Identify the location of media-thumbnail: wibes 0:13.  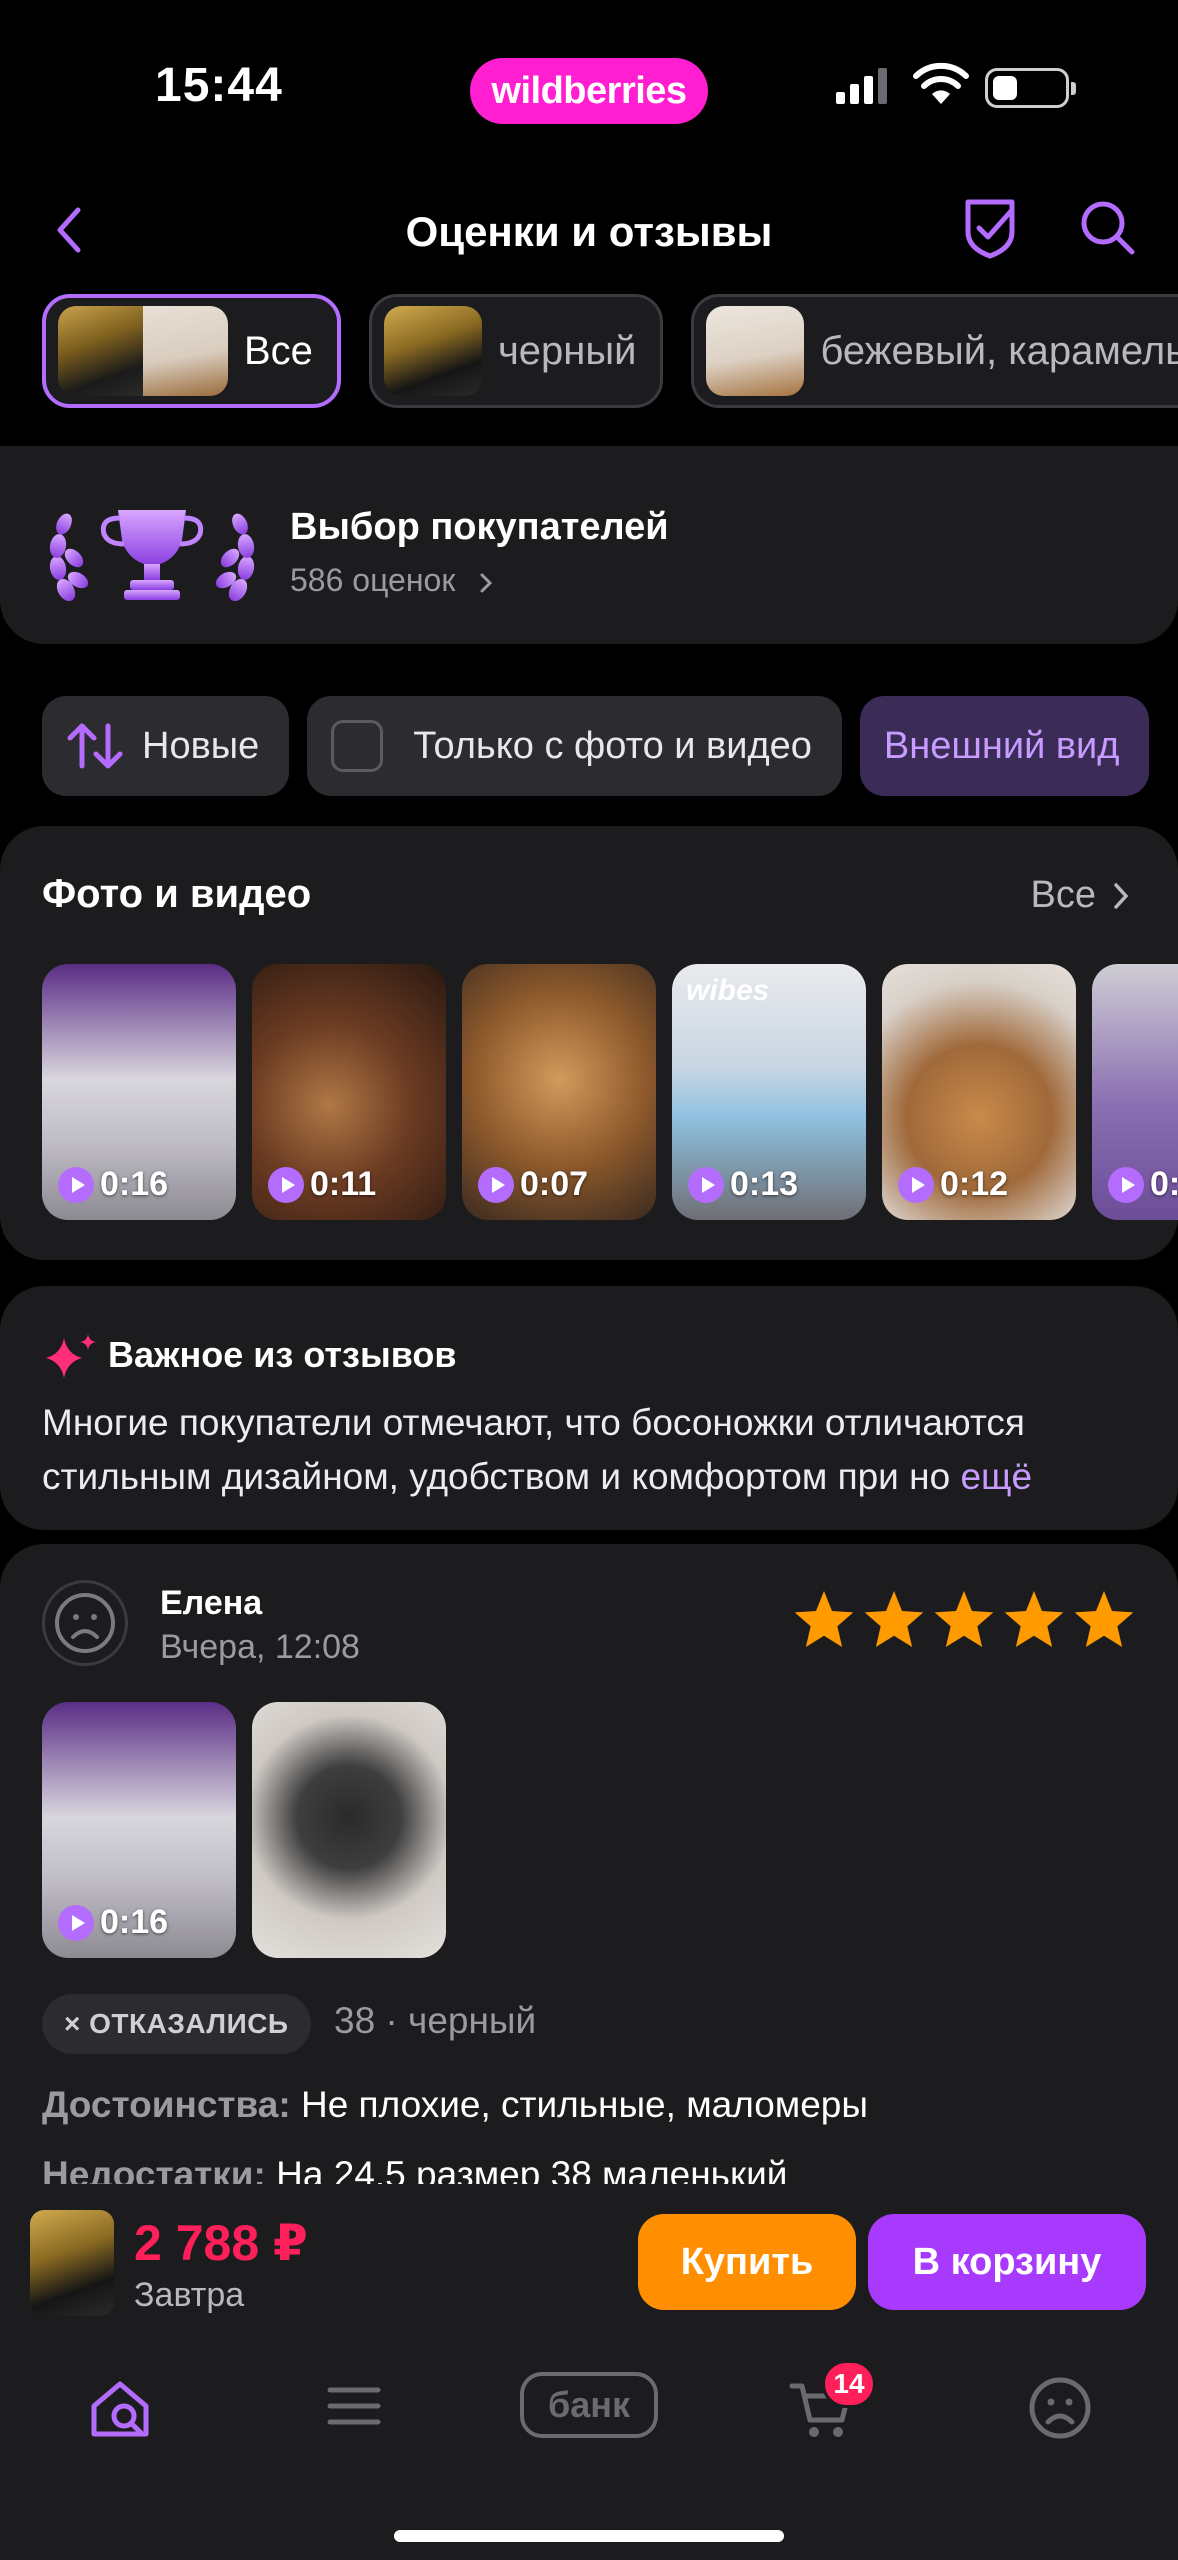
(769, 1092).